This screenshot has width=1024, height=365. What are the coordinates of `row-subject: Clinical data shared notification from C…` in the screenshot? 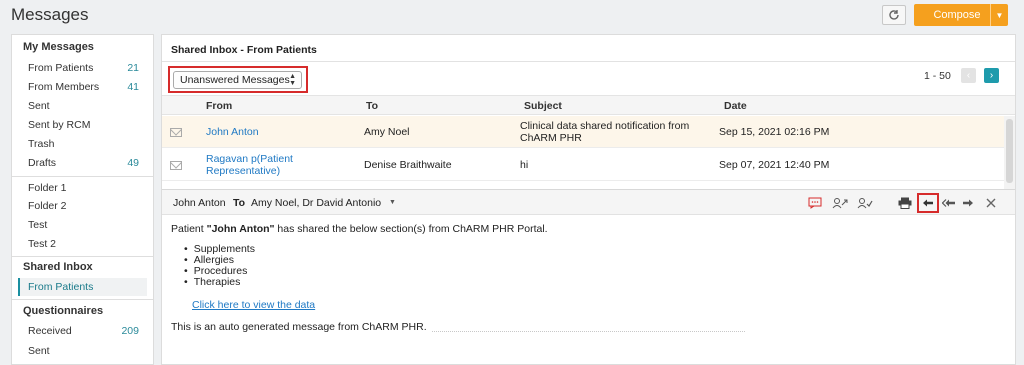 It's located at (605, 132).